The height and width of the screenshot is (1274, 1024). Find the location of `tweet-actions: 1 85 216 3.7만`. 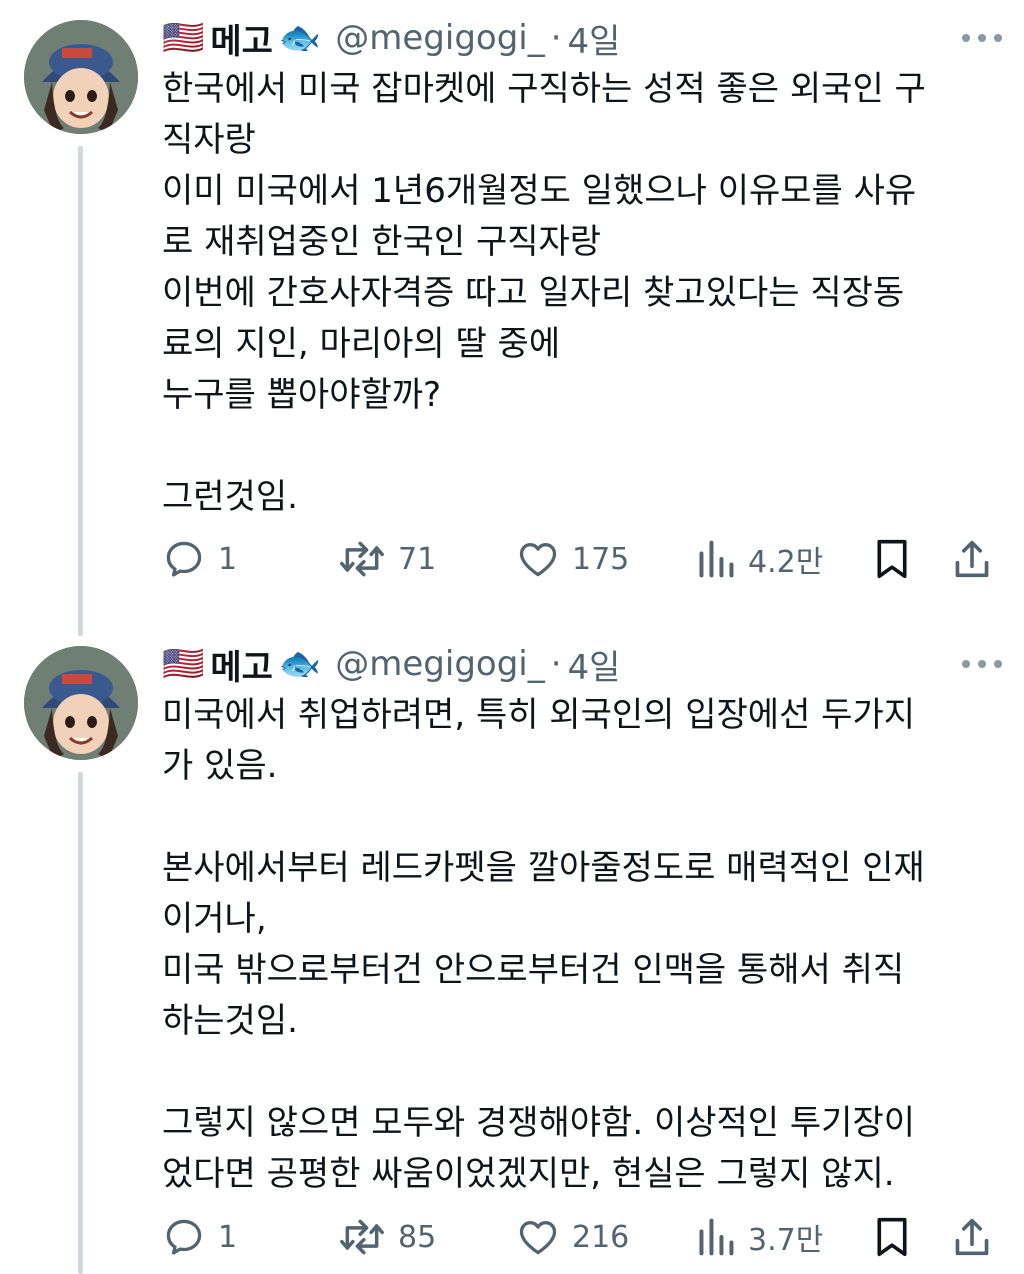

tweet-actions: 1 85 216 3.7만 is located at coordinates (580, 1237).